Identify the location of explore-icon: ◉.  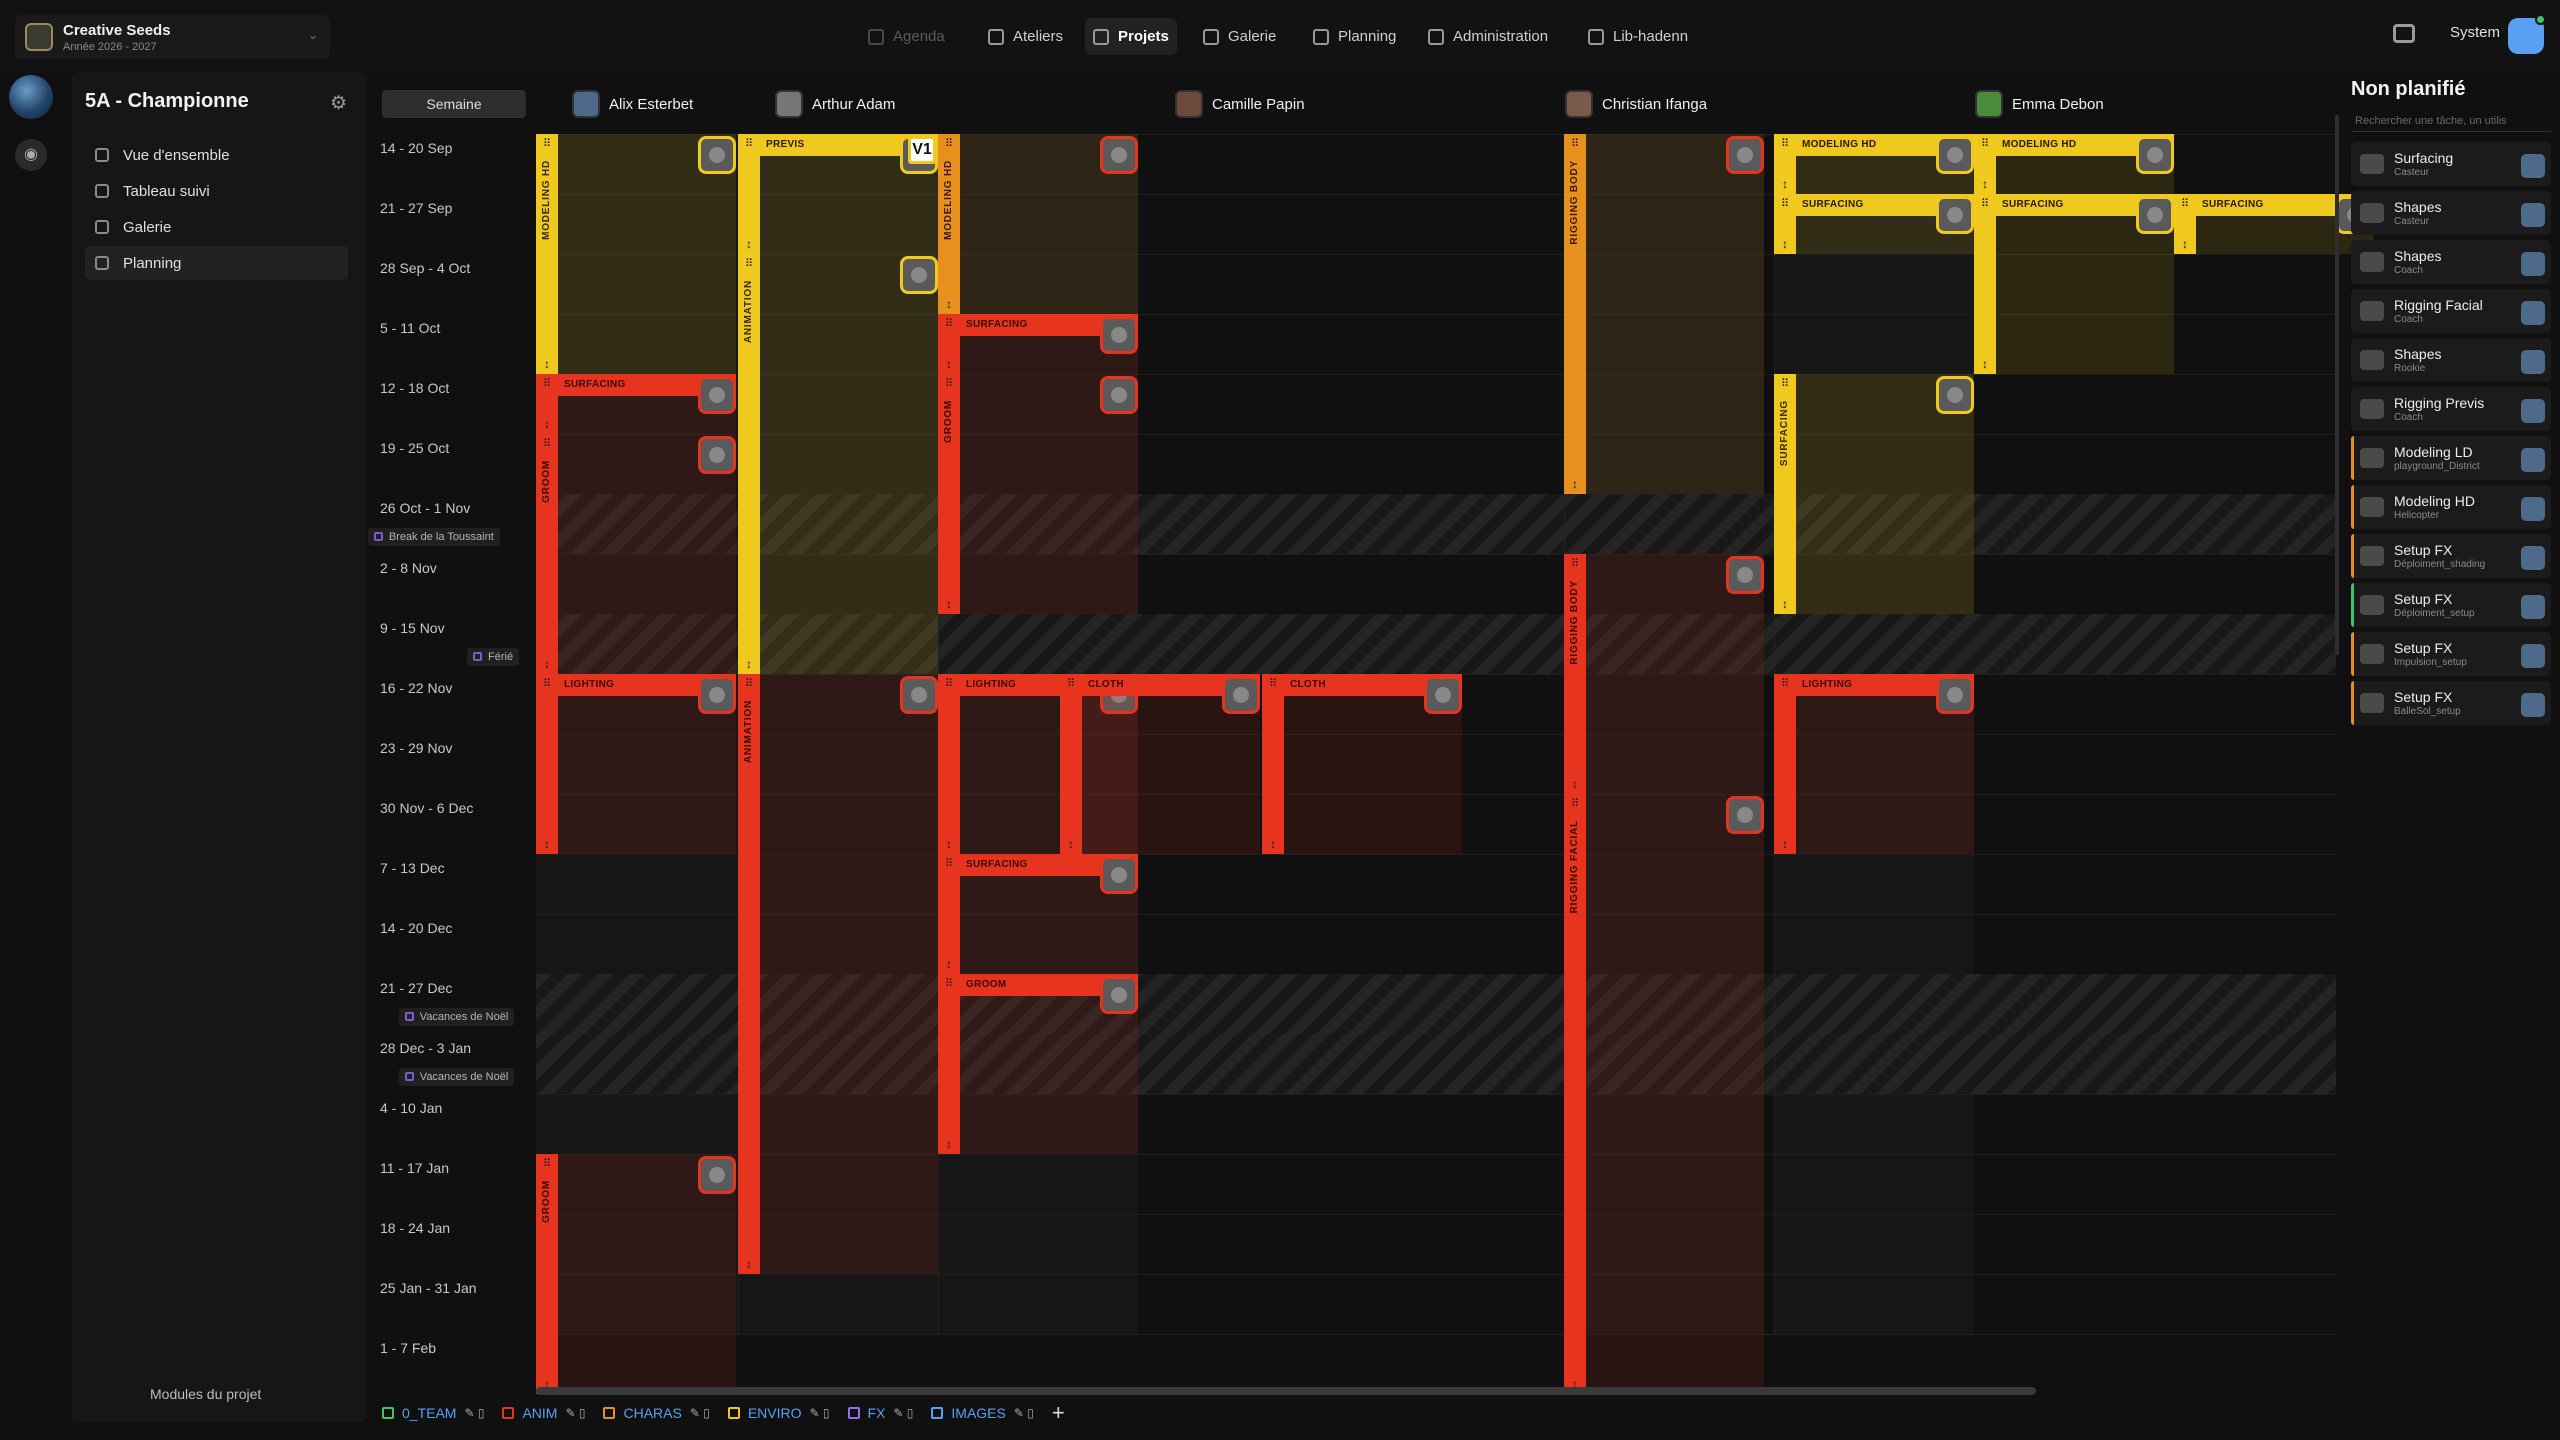
(31, 155).